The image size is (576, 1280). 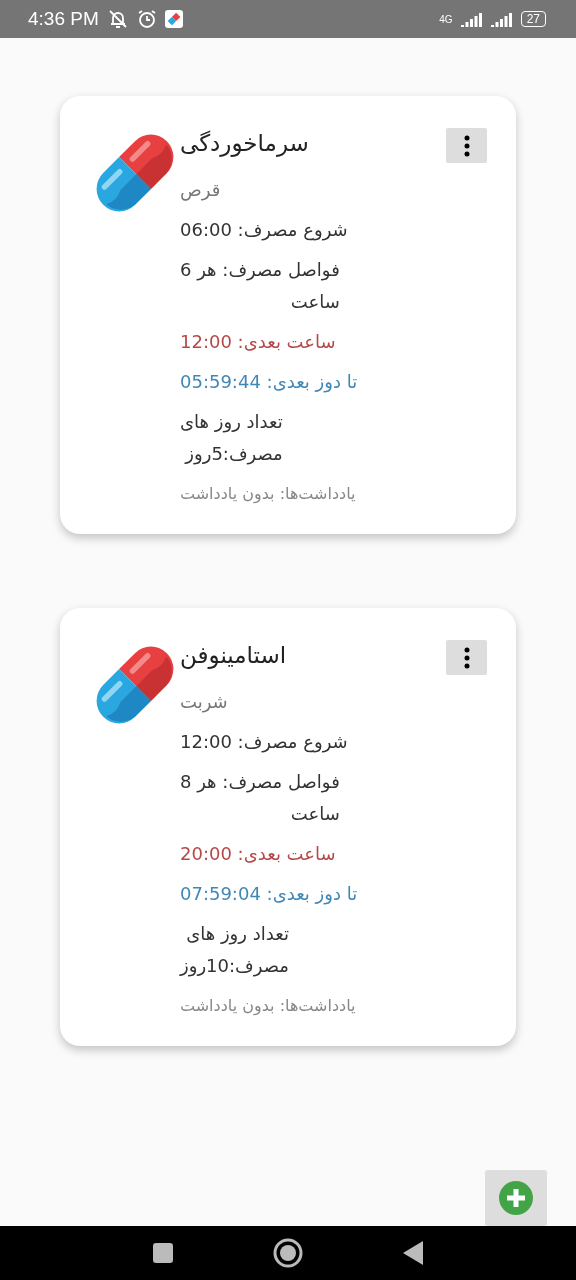 What do you see at coordinates (260, 798) in the screenshot?
I see `dose-interval: فواصل مصرف: هر 8 ساعت` at bounding box center [260, 798].